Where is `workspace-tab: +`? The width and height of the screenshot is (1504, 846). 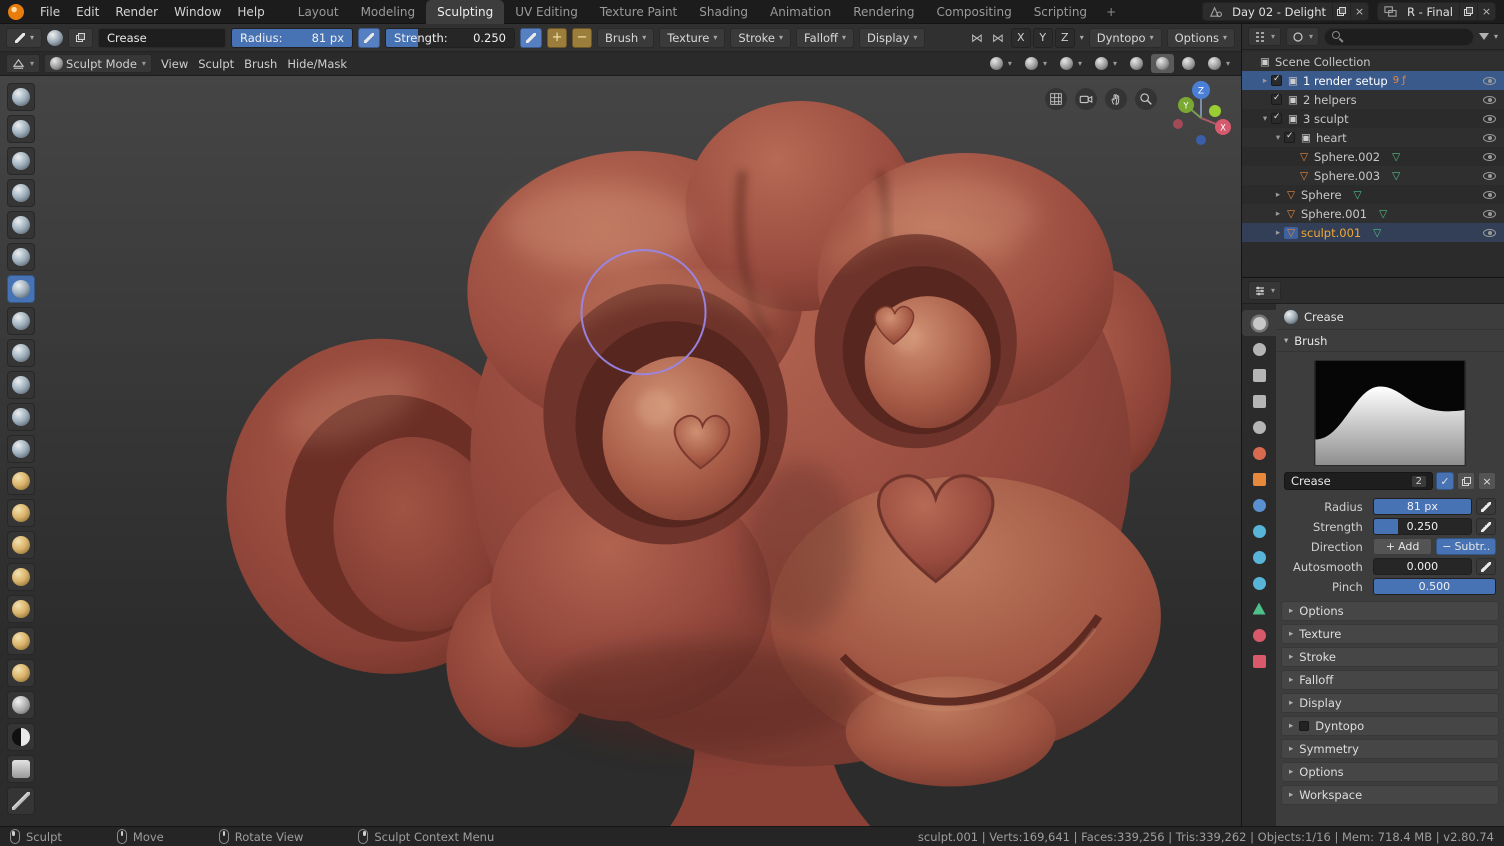 workspace-tab: + is located at coordinates (1111, 12).